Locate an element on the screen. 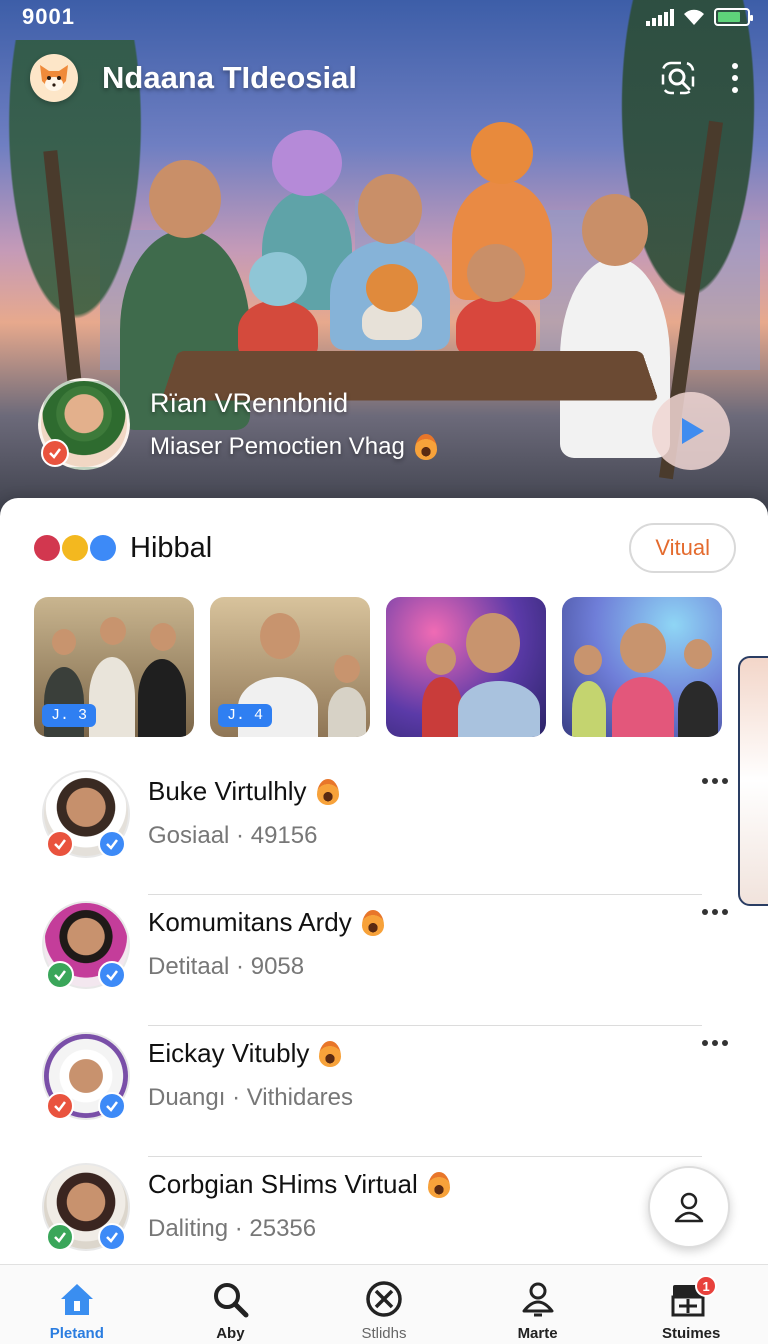 The height and width of the screenshot is (1344, 768). item-meta: Daliting · 25356 is located at coordinates (232, 1229).